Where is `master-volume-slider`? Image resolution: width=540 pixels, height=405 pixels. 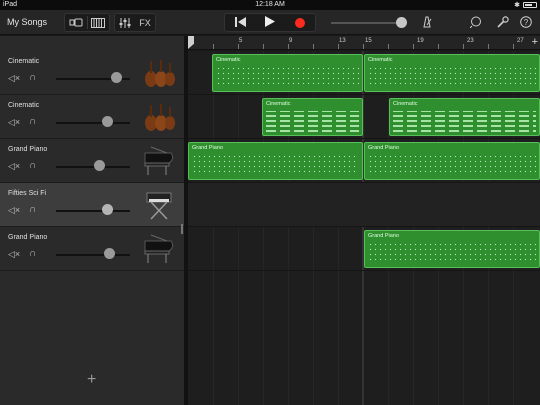
master-volume-slider is located at coordinates (366, 23).